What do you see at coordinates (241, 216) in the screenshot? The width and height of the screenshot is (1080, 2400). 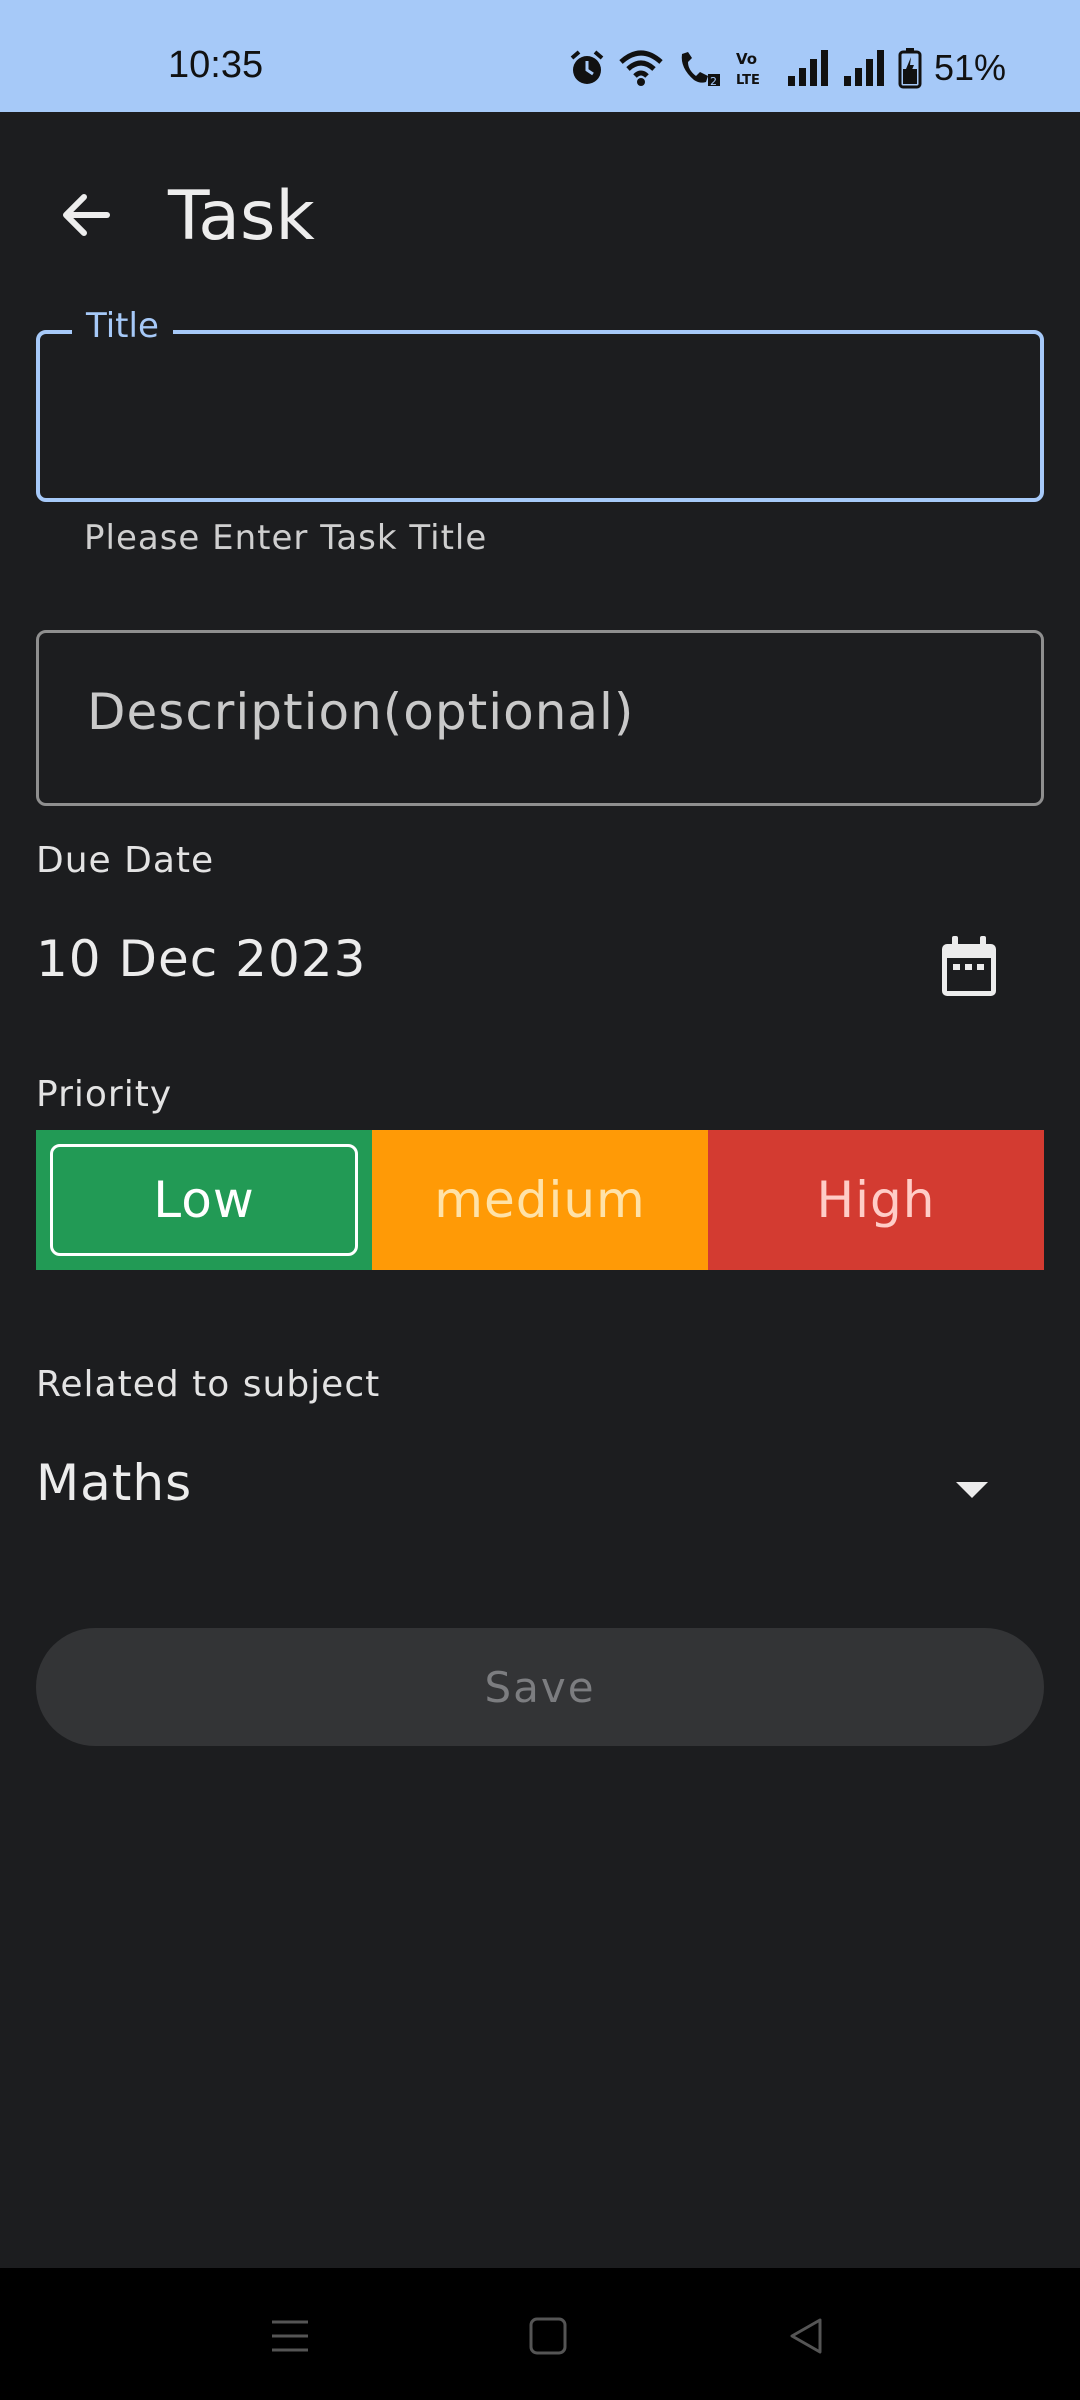 I see `page-title: Task` at bounding box center [241, 216].